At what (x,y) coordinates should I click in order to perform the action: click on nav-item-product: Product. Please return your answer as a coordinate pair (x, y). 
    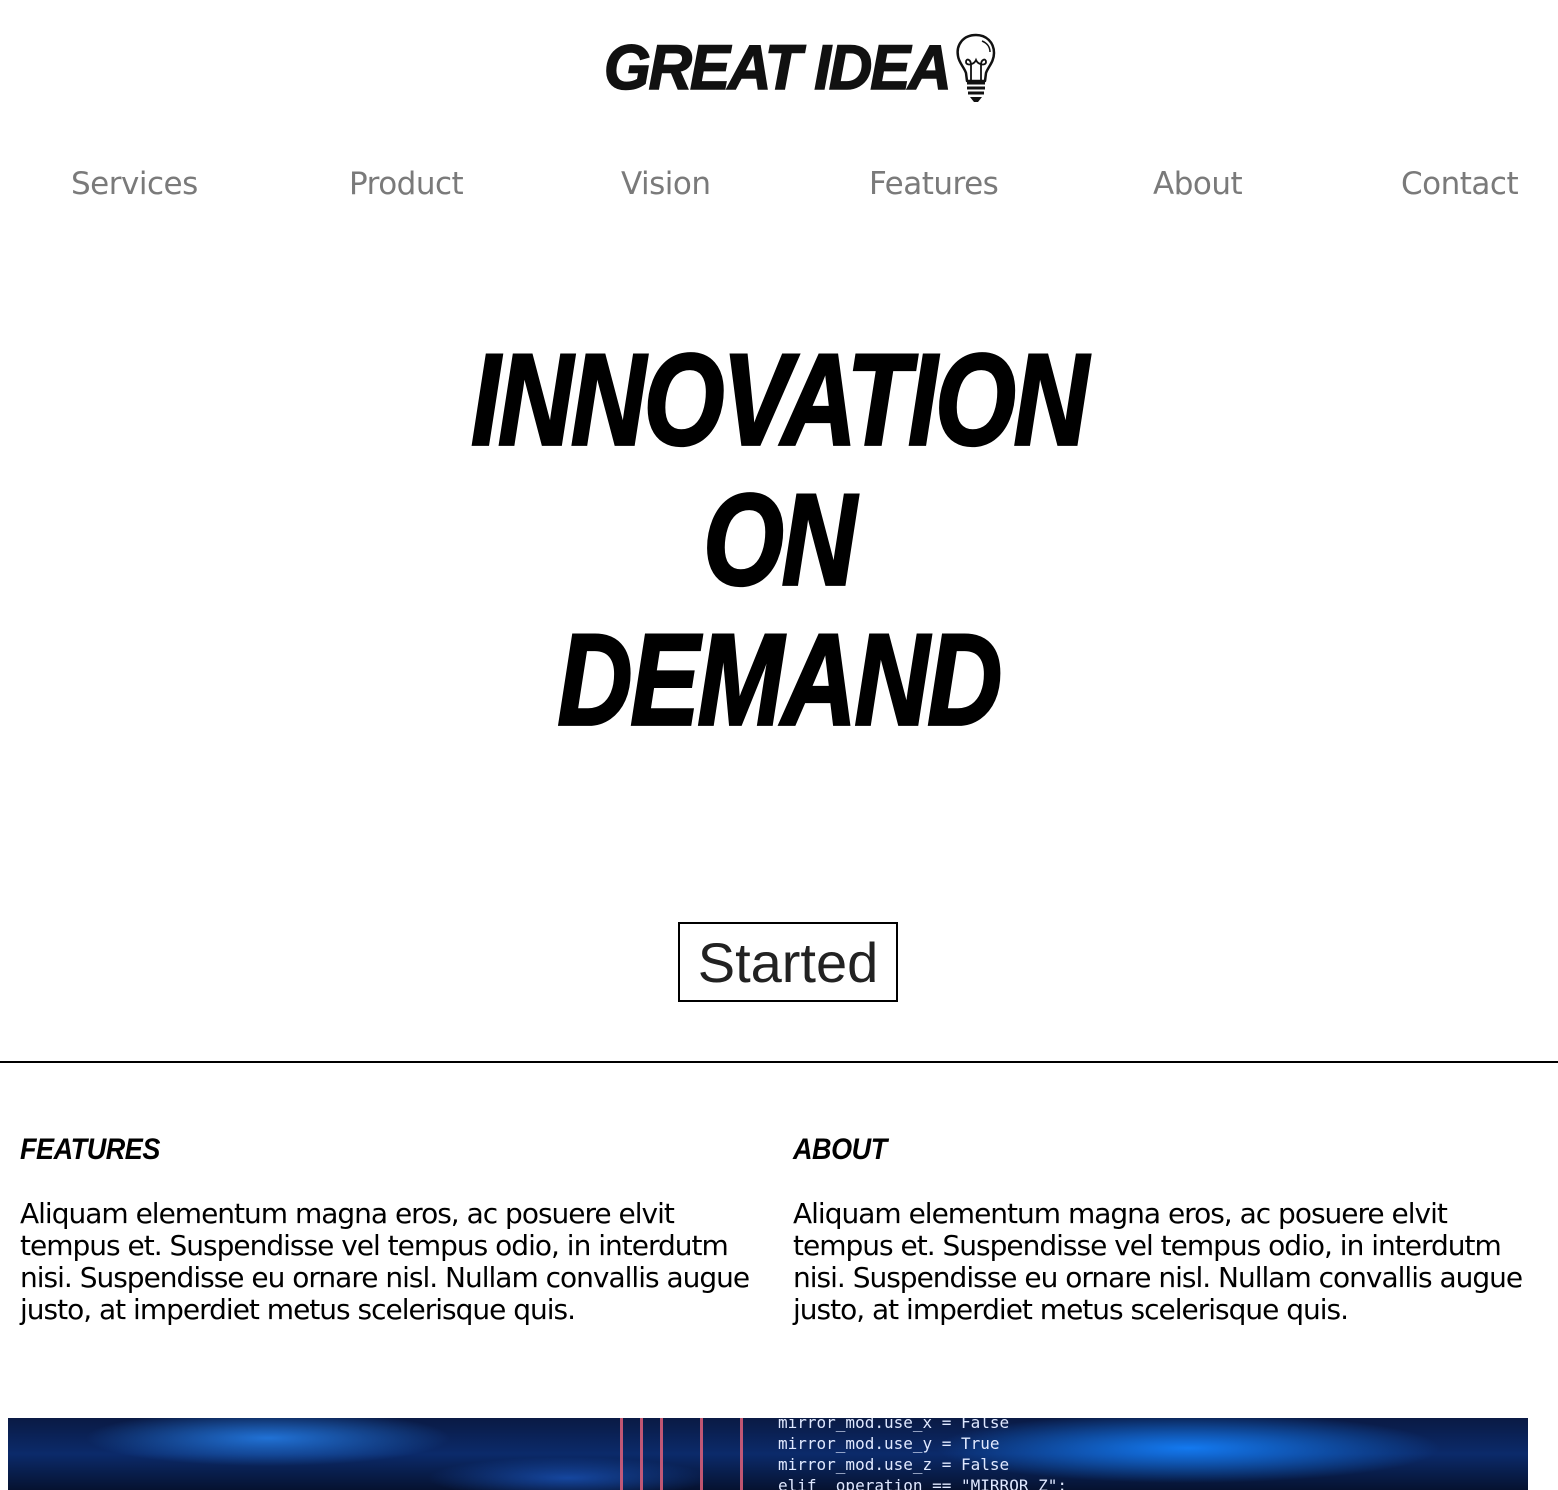
    Looking at the image, I should click on (406, 184).